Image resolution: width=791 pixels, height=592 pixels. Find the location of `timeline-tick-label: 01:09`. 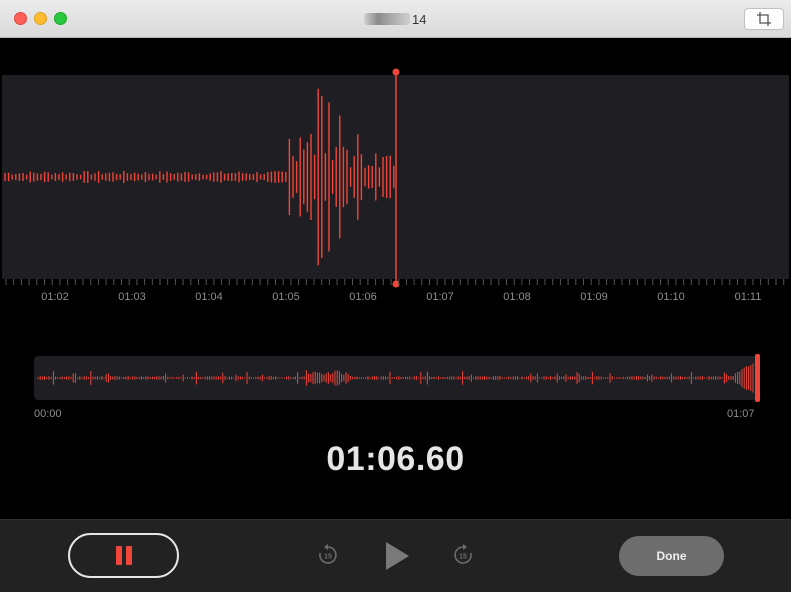

timeline-tick-label: 01:09 is located at coordinates (594, 297).